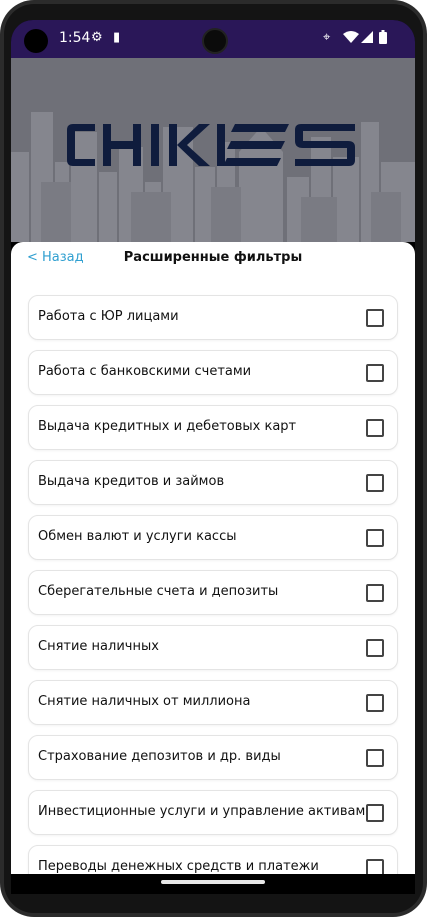 The image size is (427, 917). I want to click on filter-label: Сберегательные счета и депозиты, so click(158, 591).